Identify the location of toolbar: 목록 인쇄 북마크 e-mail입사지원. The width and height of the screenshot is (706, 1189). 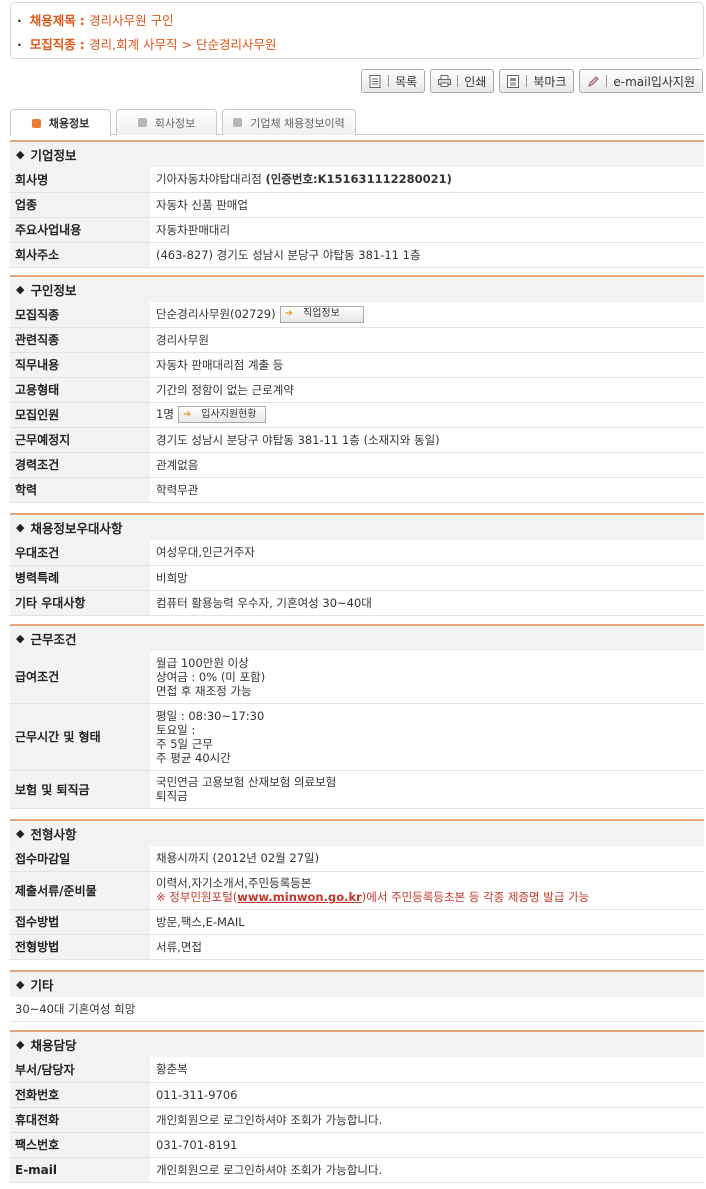
(532, 81).